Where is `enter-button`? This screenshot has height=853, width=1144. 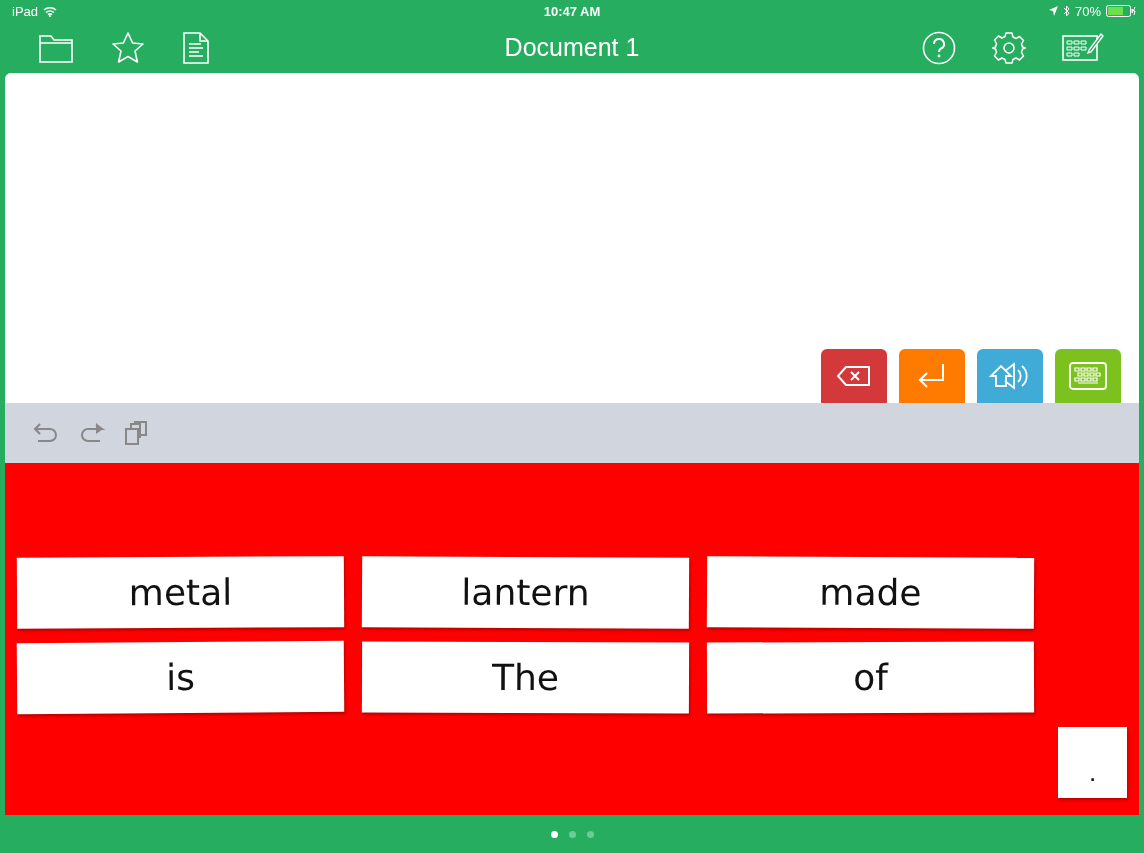 enter-button is located at coordinates (932, 376).